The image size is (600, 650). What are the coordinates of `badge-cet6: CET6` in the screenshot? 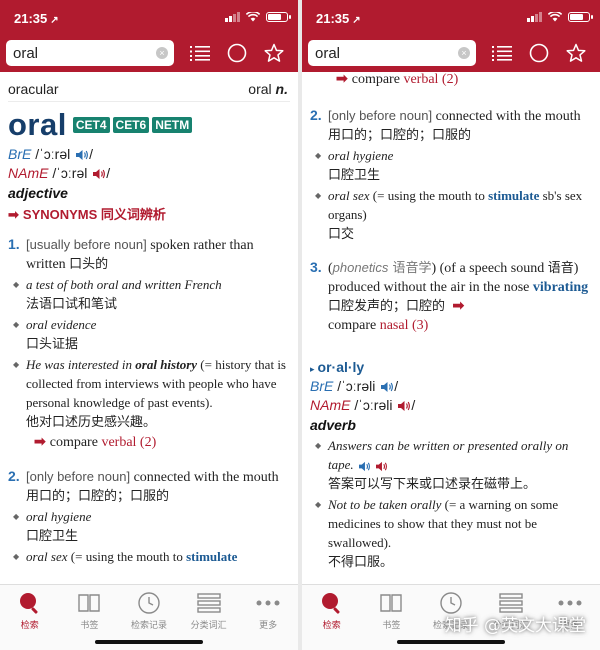 It's located at (131, 125).